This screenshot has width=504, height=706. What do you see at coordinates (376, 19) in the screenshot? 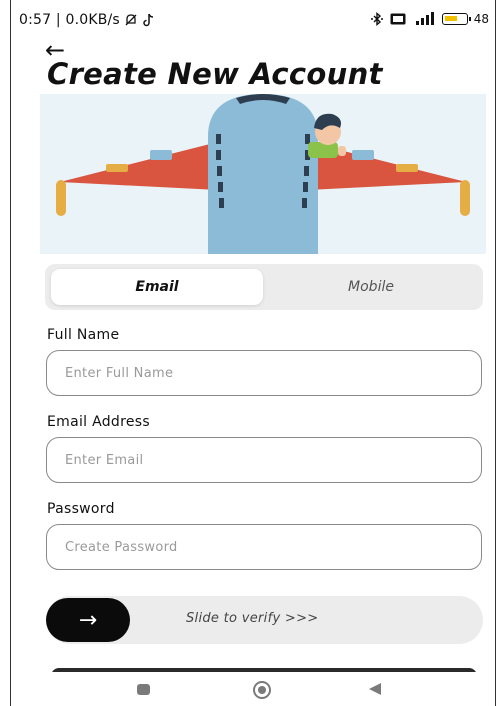
I see `bluetooth-icon` at bounding box center [376, 19].